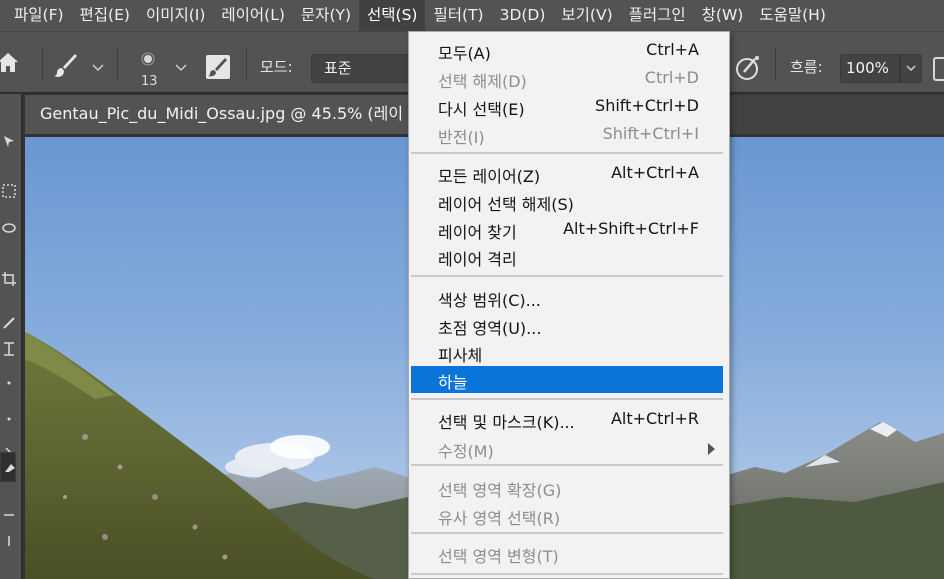 Image resolution: width=944 pixels, height=579 pixels. Describe the element at coordinates (567, 106) in the screenshot. I see `menu-item-reselect: 다시 선택(E) Shift+Ctrl+D` at that location.